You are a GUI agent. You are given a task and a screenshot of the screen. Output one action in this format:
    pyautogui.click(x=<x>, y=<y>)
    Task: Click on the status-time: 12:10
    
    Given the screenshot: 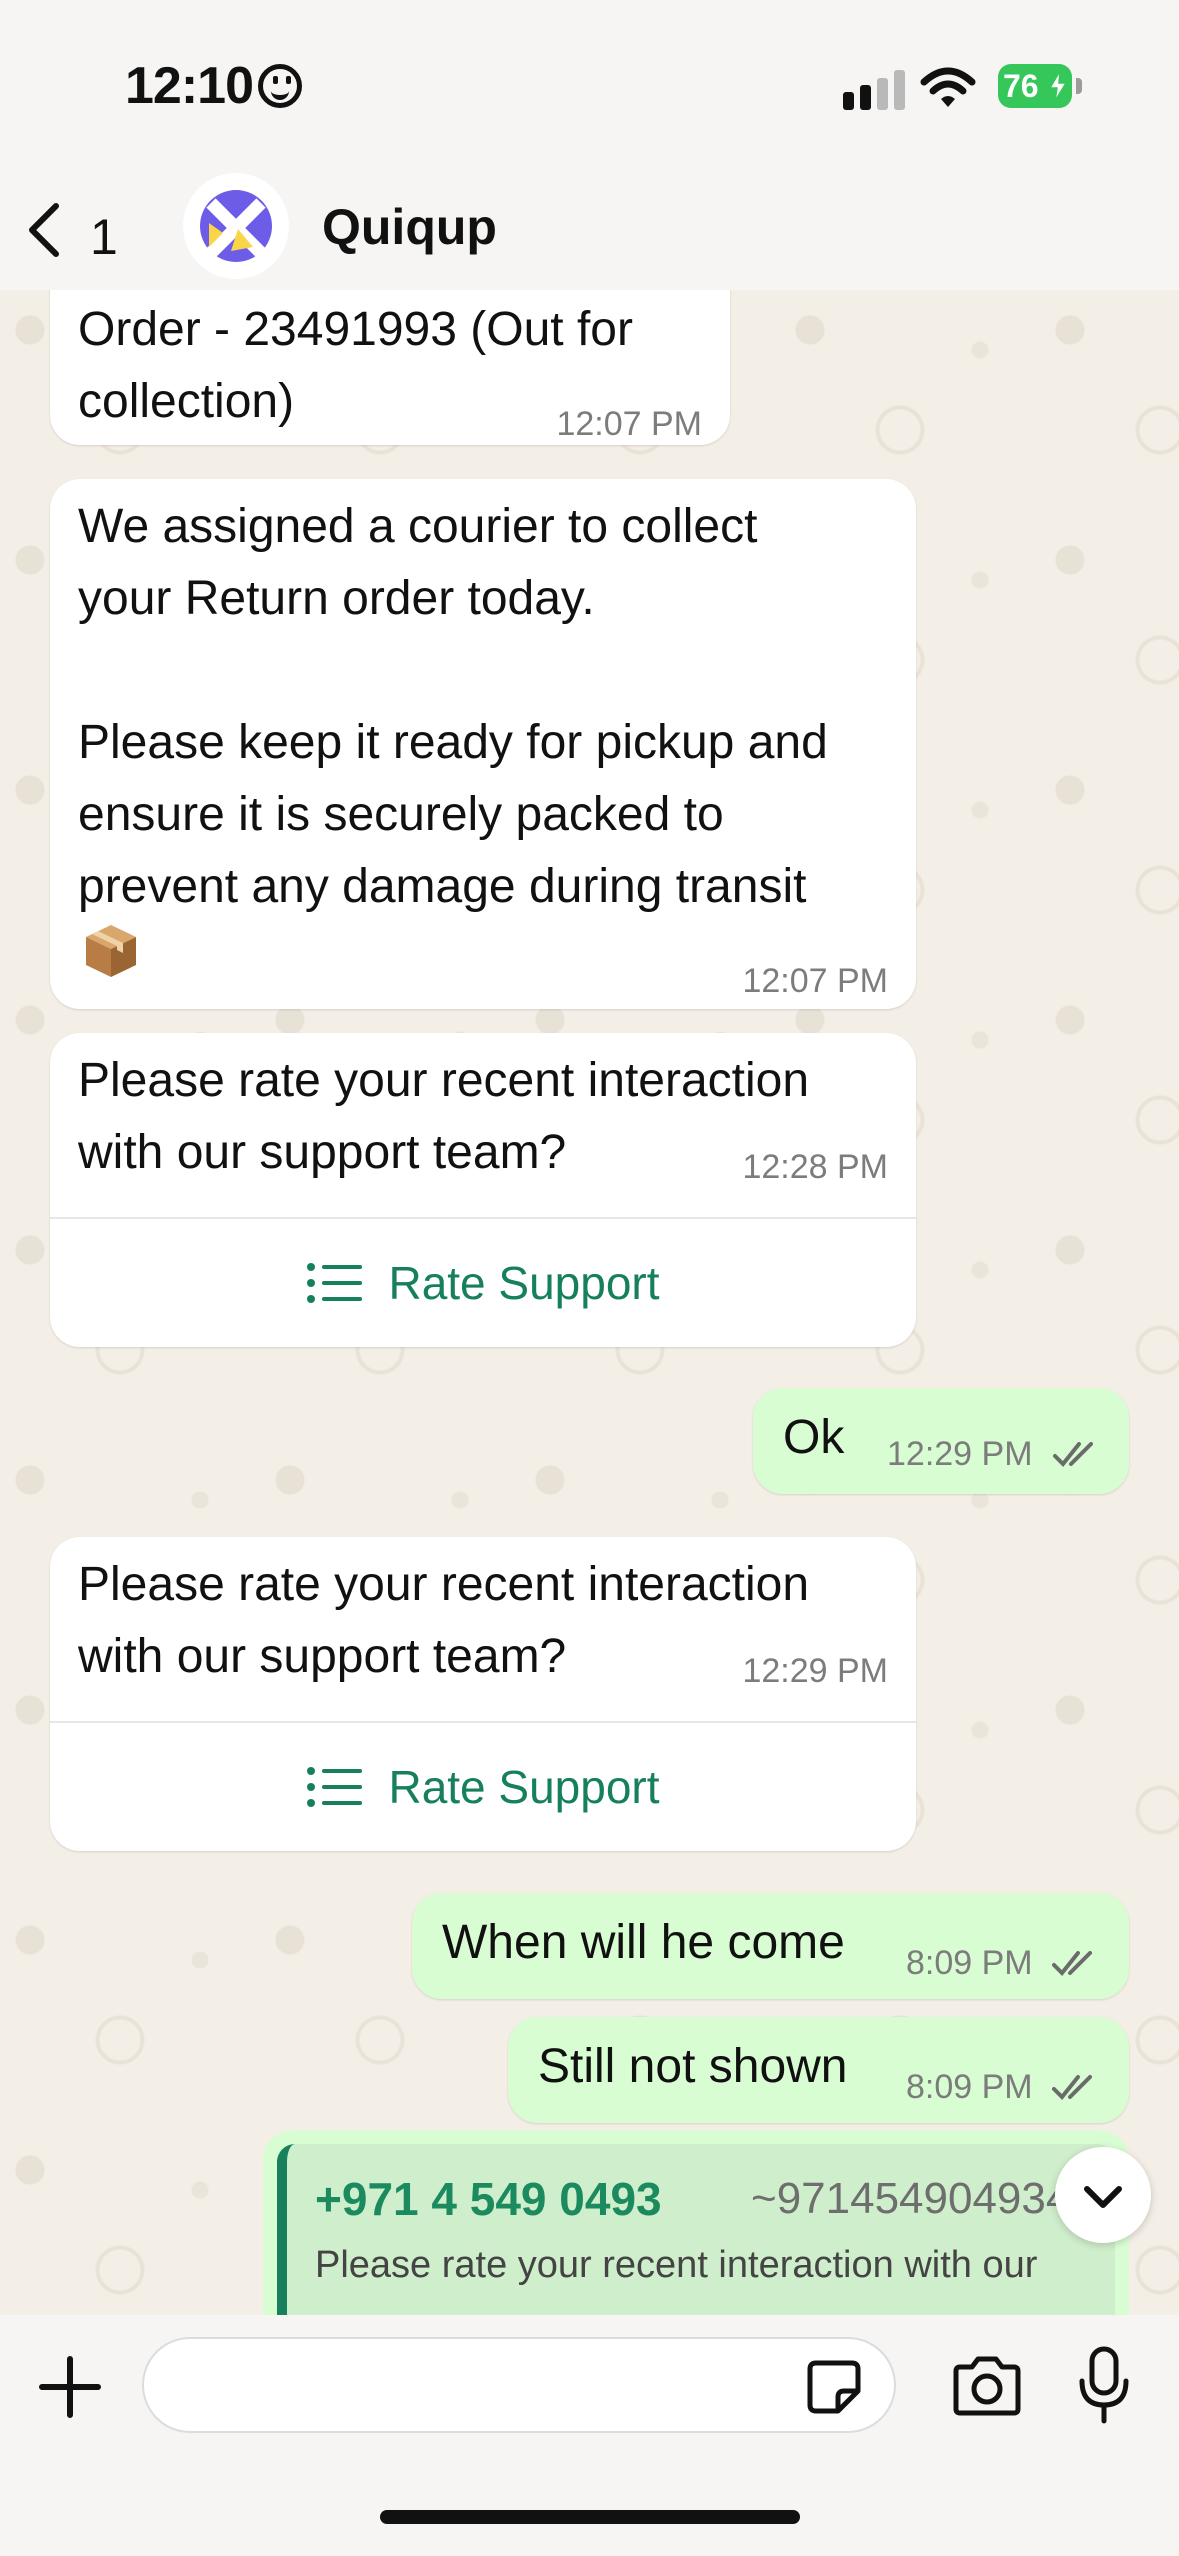 What is the action you would take?
    pyautogui.click(x=189, y=86)
    